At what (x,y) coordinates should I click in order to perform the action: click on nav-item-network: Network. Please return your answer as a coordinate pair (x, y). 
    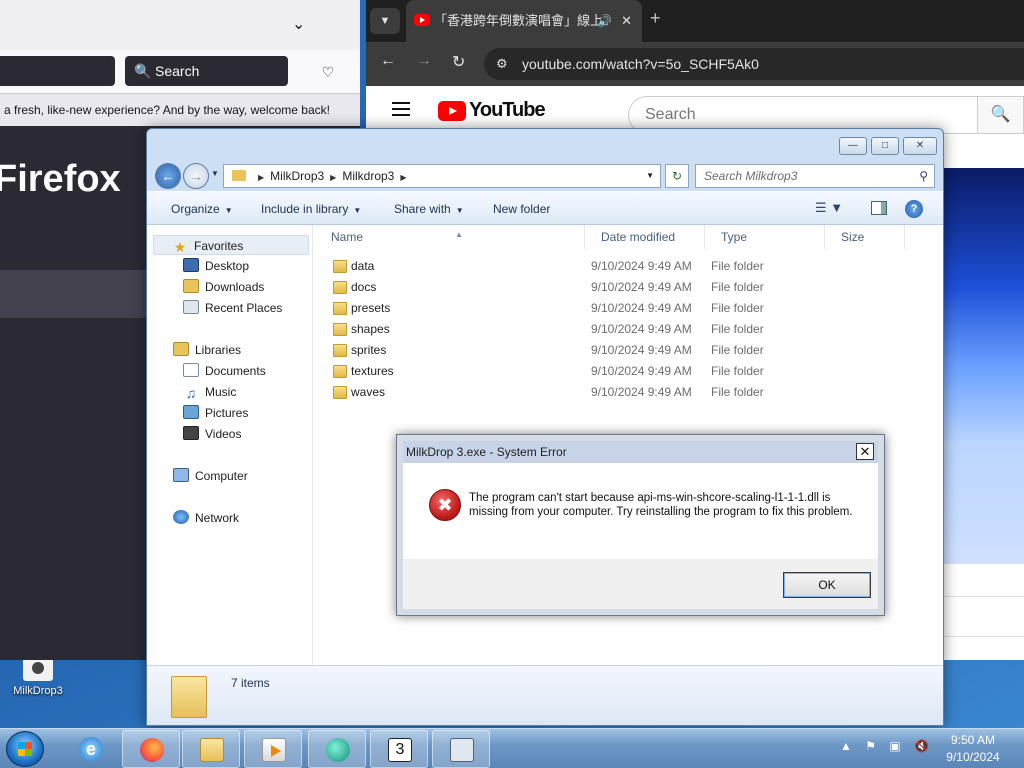
    Looking at the image, I should click on (206, 518).